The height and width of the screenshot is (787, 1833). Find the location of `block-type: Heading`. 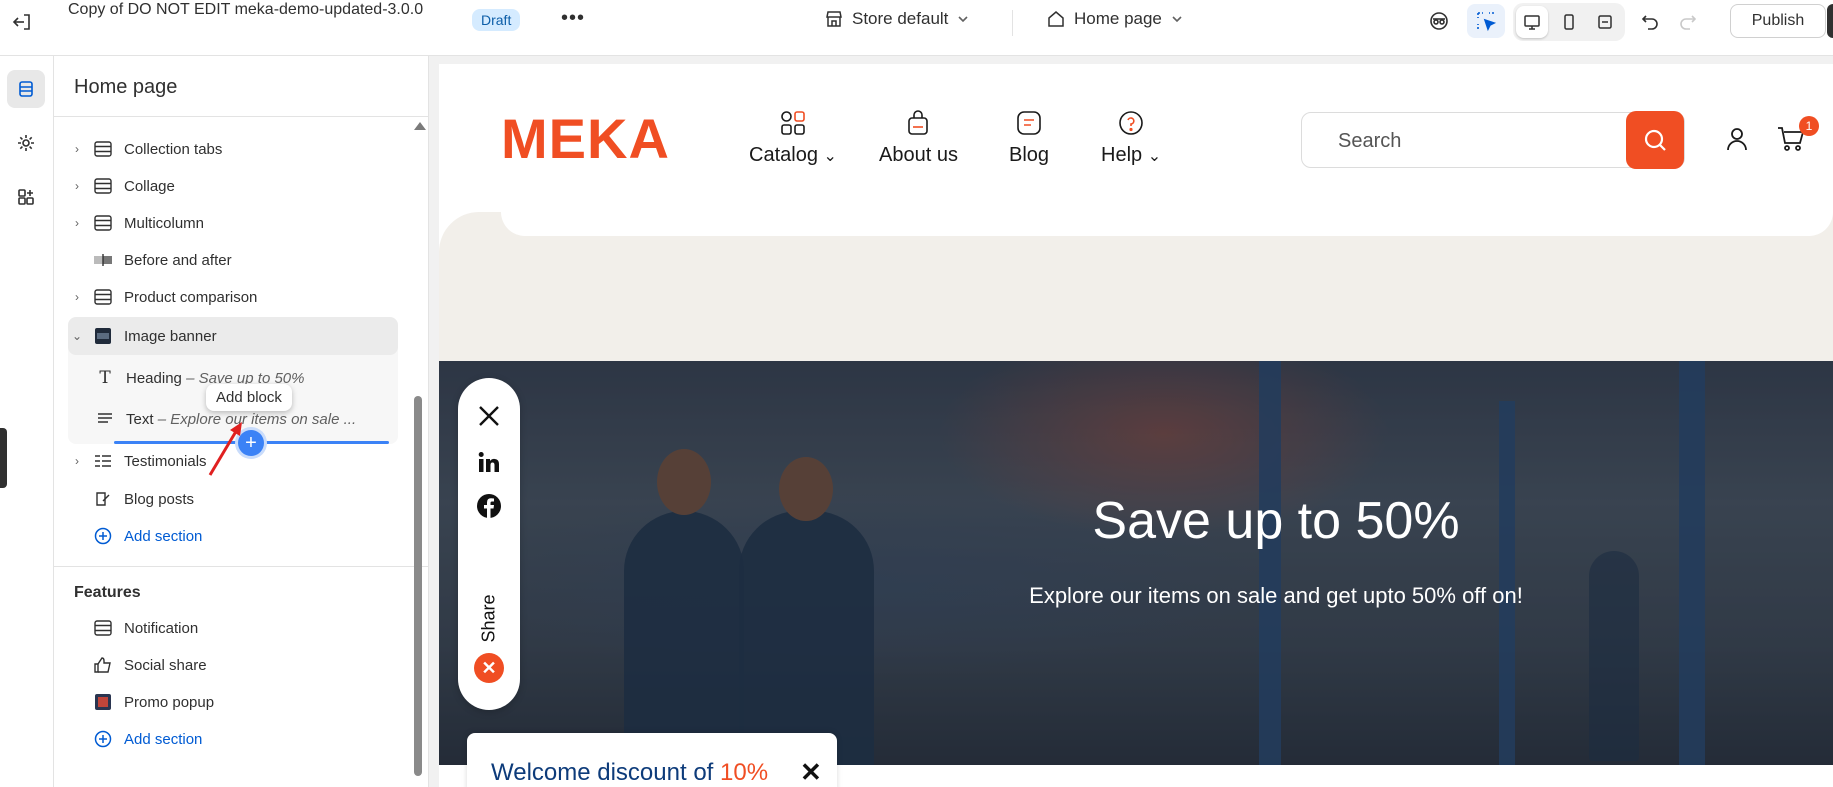

block-type: Heading is located at coordinates (154, 378).